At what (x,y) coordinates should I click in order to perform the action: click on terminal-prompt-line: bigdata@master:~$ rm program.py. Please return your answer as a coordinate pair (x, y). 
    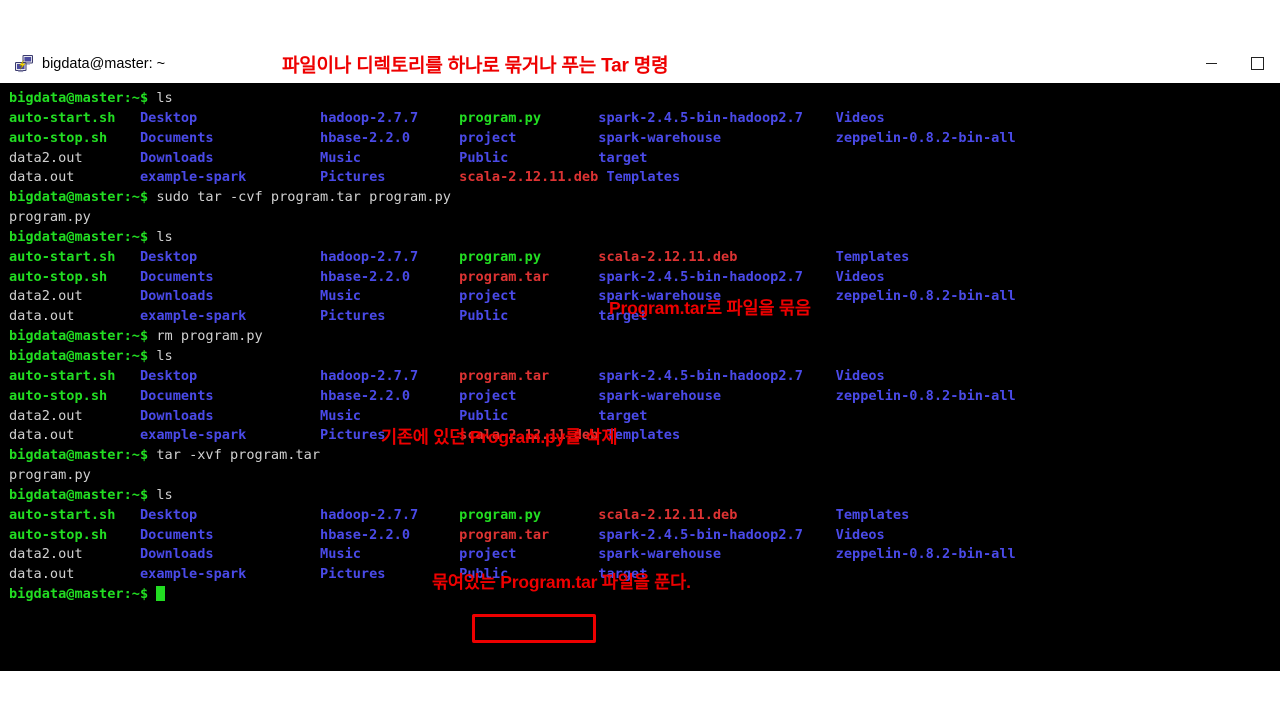
    Looking at the image, I should click on (644, 337).